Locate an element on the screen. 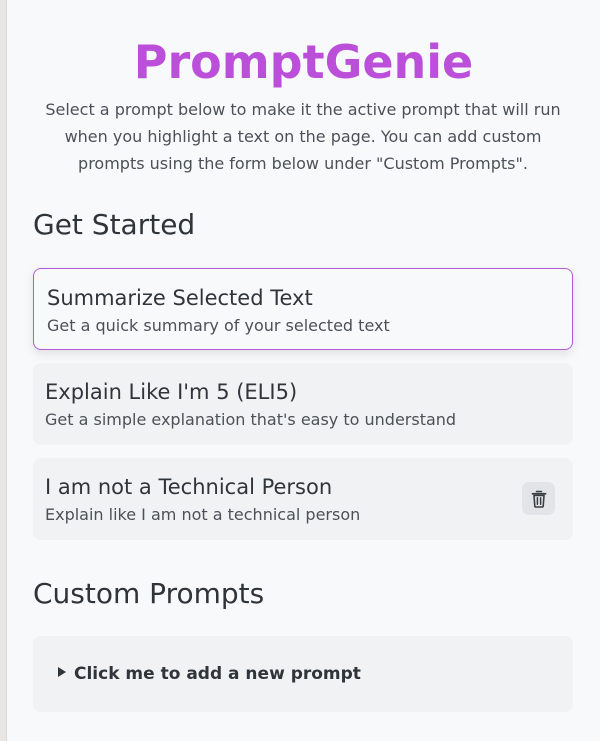  prompt-card-title: Explain Like I'm 5 (ELI5) is located at coordinates (171, 392).